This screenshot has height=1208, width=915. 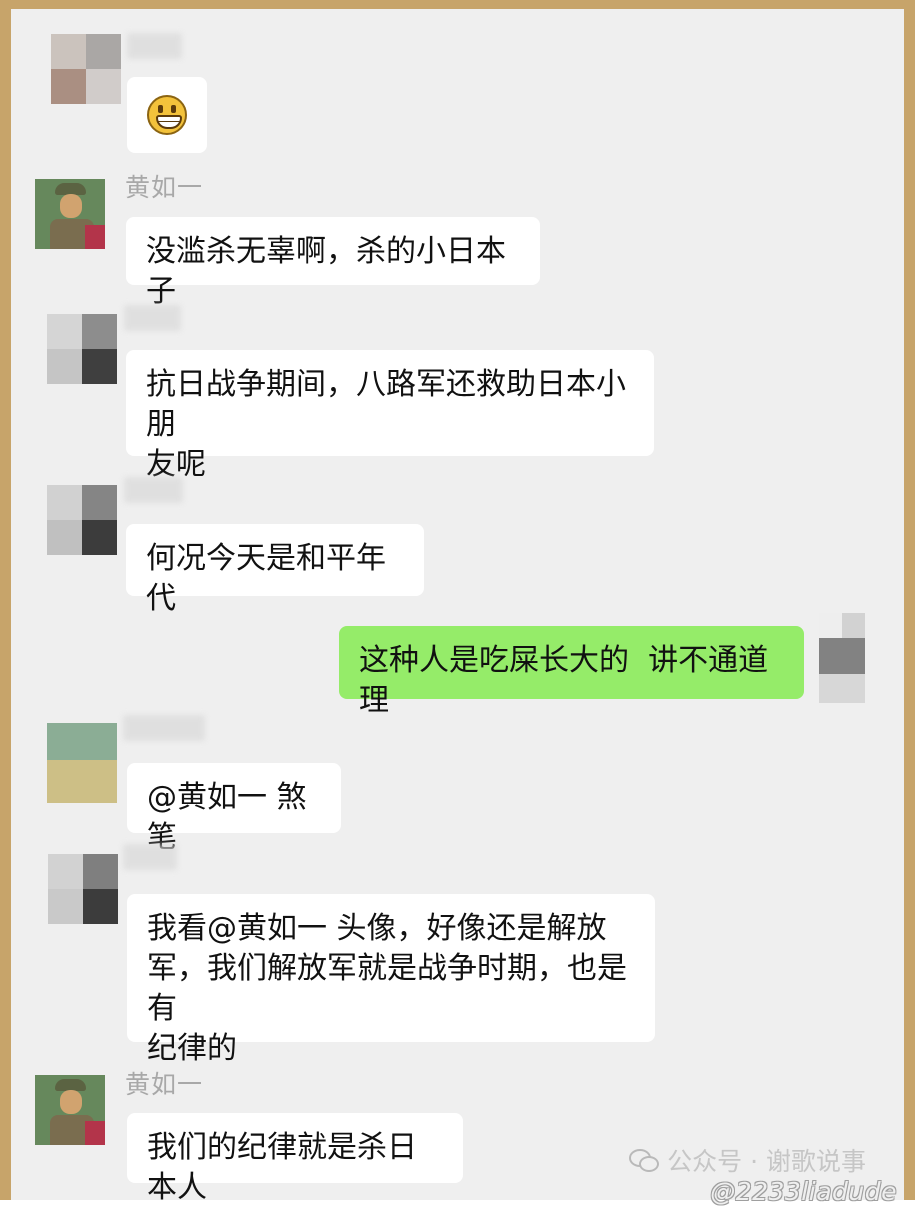 What do you see at coordinates (234, 809) in the screenshot?
I see `message-bubble-6: @黄如一 煞笔` at bounding box center [234, 809].